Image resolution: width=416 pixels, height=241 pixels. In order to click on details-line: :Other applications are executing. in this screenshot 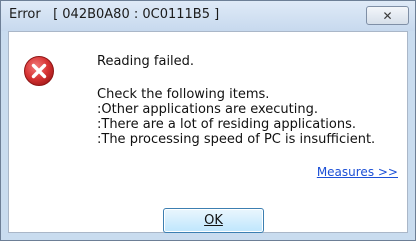, I will do `click(207, 109)`.